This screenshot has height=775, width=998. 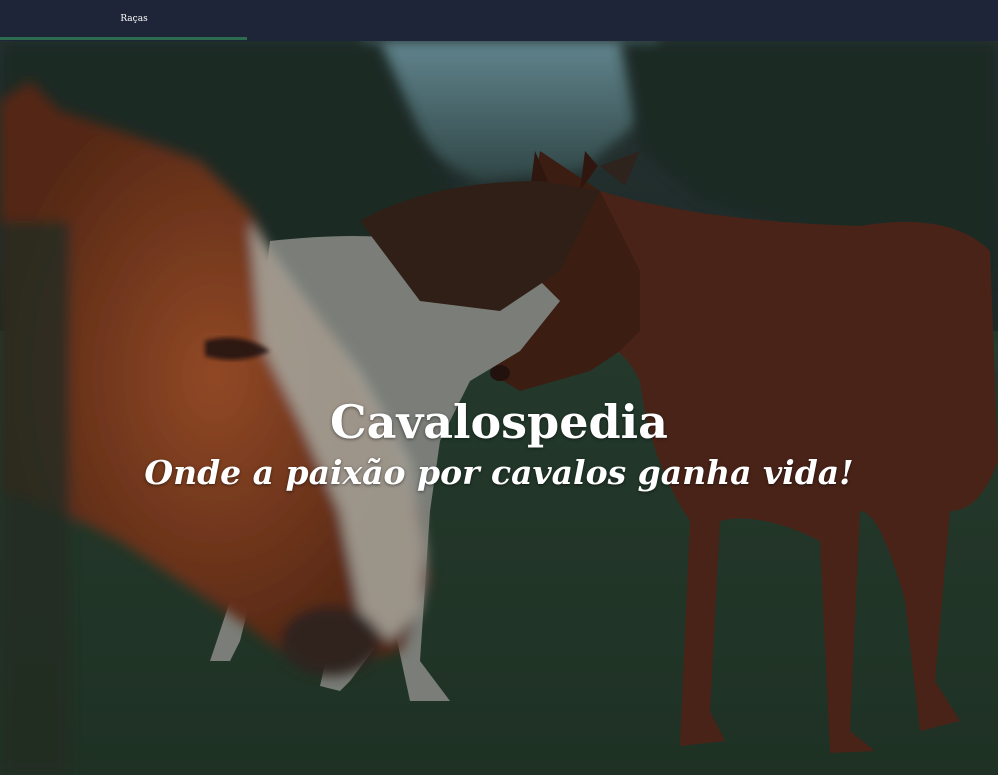 I want to click on nav-item-label: Raças, so click(x=134, y=18).